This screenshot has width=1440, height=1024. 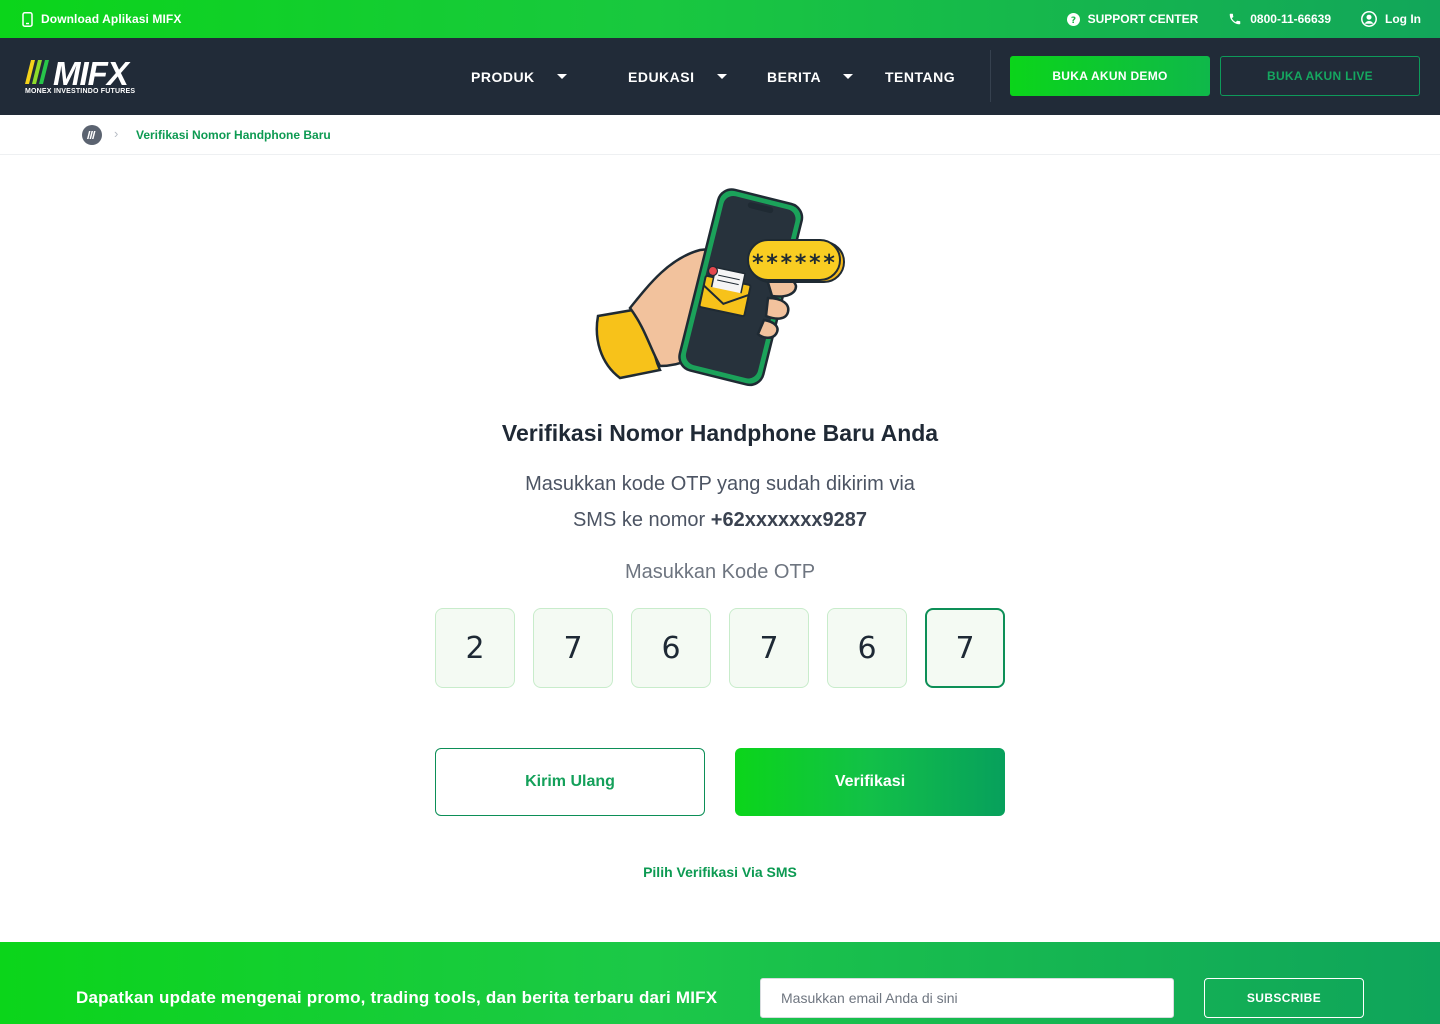 I want to click on nav-divider, so click(x=990, y=76).